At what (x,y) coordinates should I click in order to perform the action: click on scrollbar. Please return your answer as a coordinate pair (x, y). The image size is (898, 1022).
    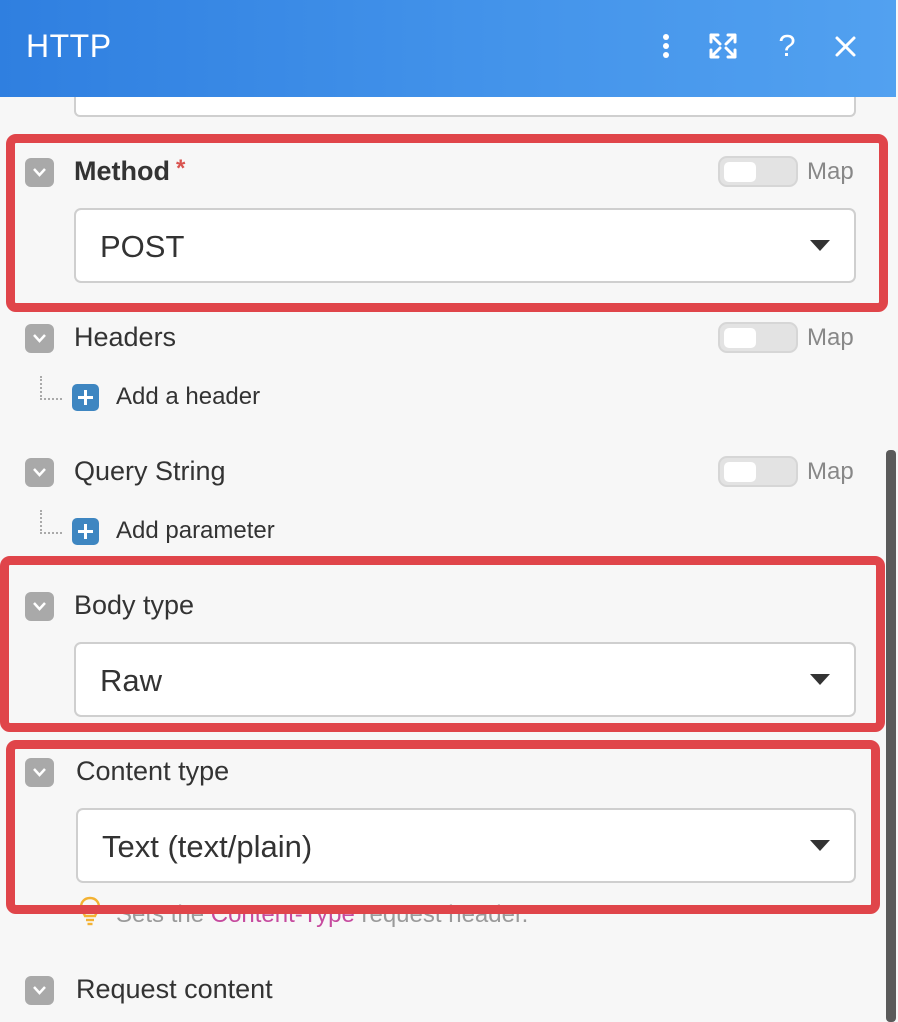
    Looking at the image, I should click on (891, 736).